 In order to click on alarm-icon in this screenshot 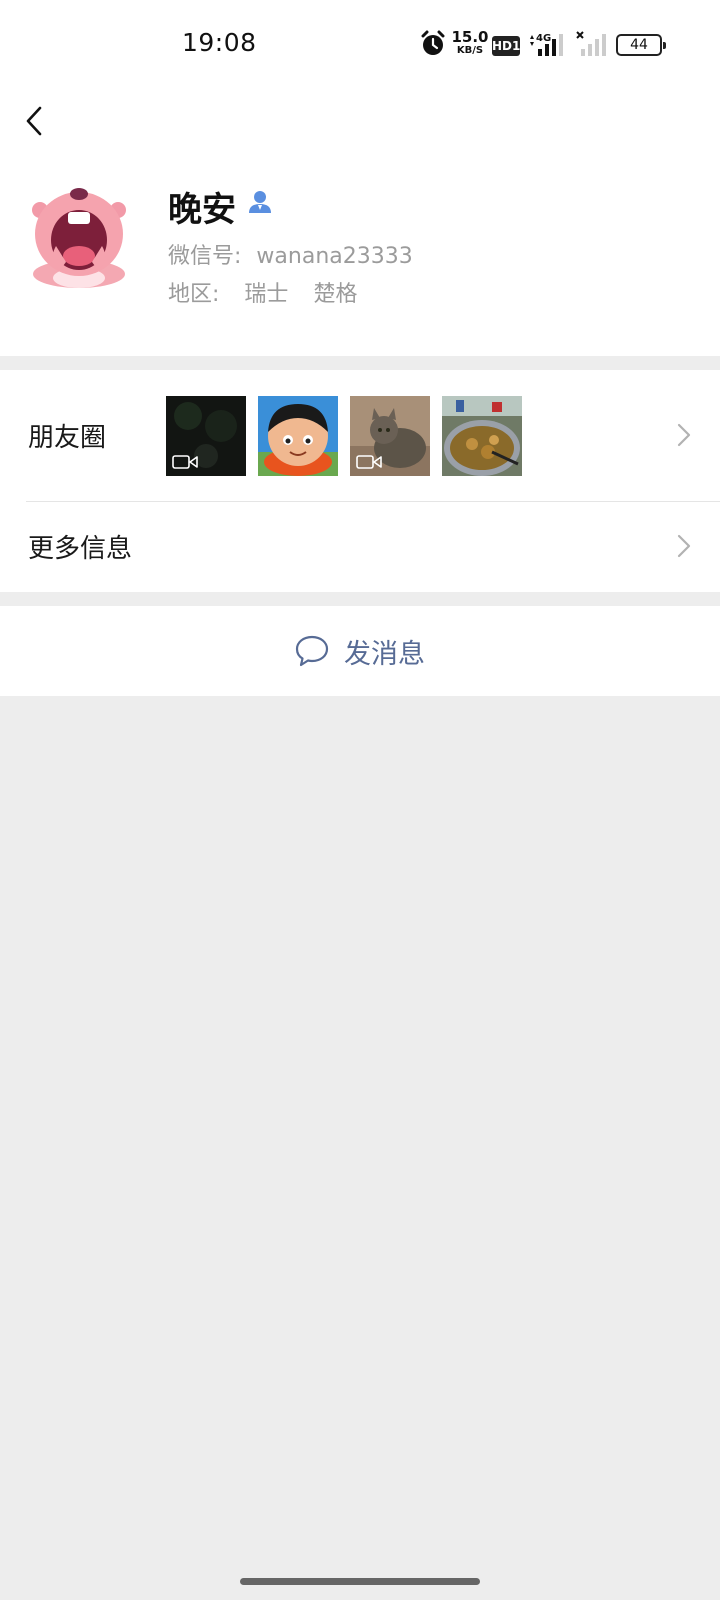, I will do `click(433, 46)`.